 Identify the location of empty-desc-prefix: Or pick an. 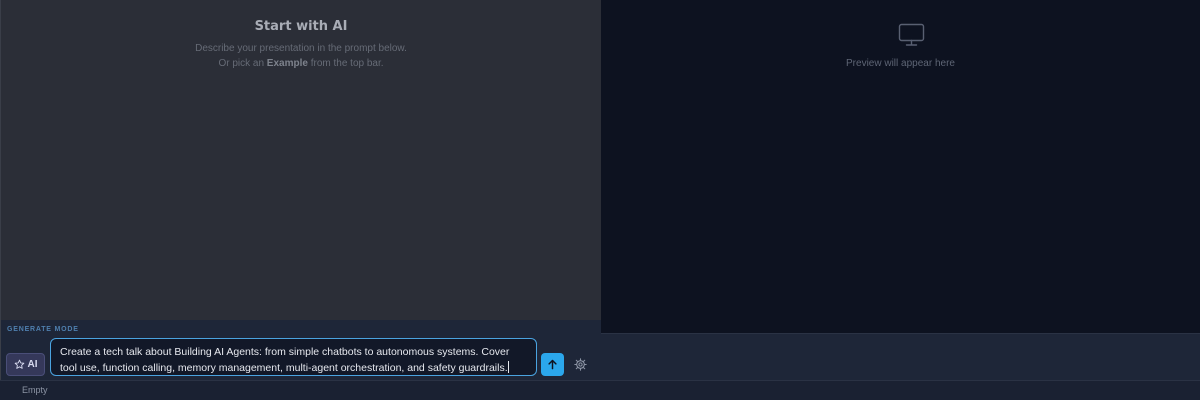
(242, 63).